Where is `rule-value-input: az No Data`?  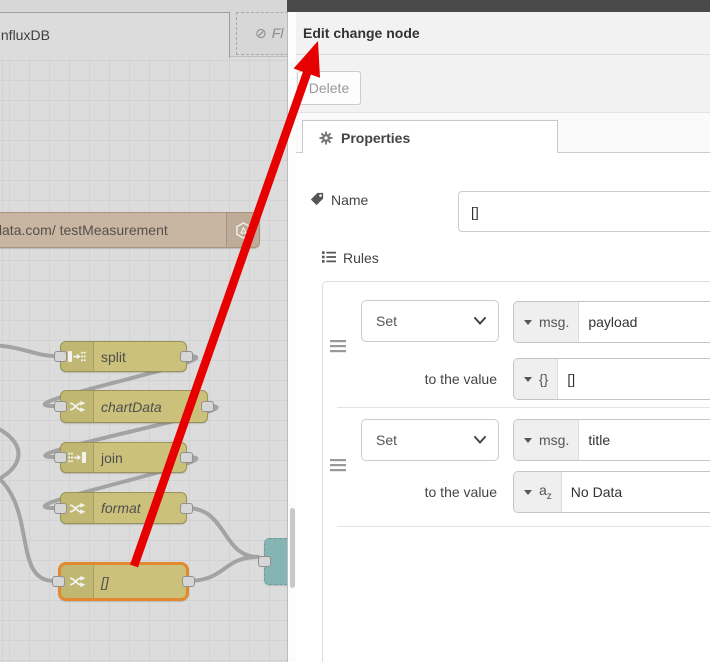
rule-value-input: az No Data is located at coordinates (611, 492).